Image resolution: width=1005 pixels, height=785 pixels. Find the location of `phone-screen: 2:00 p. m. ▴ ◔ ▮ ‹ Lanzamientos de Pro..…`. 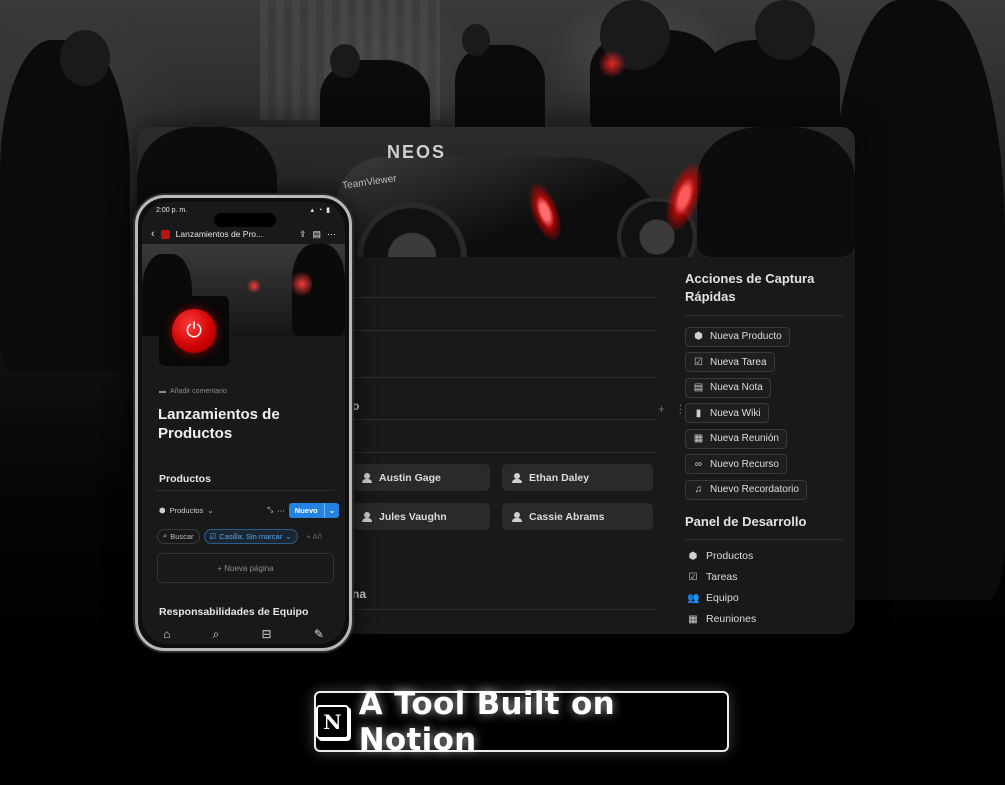

phone-screen: 2:00 p. m. ▴ ◔ ▮ ‹ Lanzamientos de Pro..… is located at coordinates (243, 423).